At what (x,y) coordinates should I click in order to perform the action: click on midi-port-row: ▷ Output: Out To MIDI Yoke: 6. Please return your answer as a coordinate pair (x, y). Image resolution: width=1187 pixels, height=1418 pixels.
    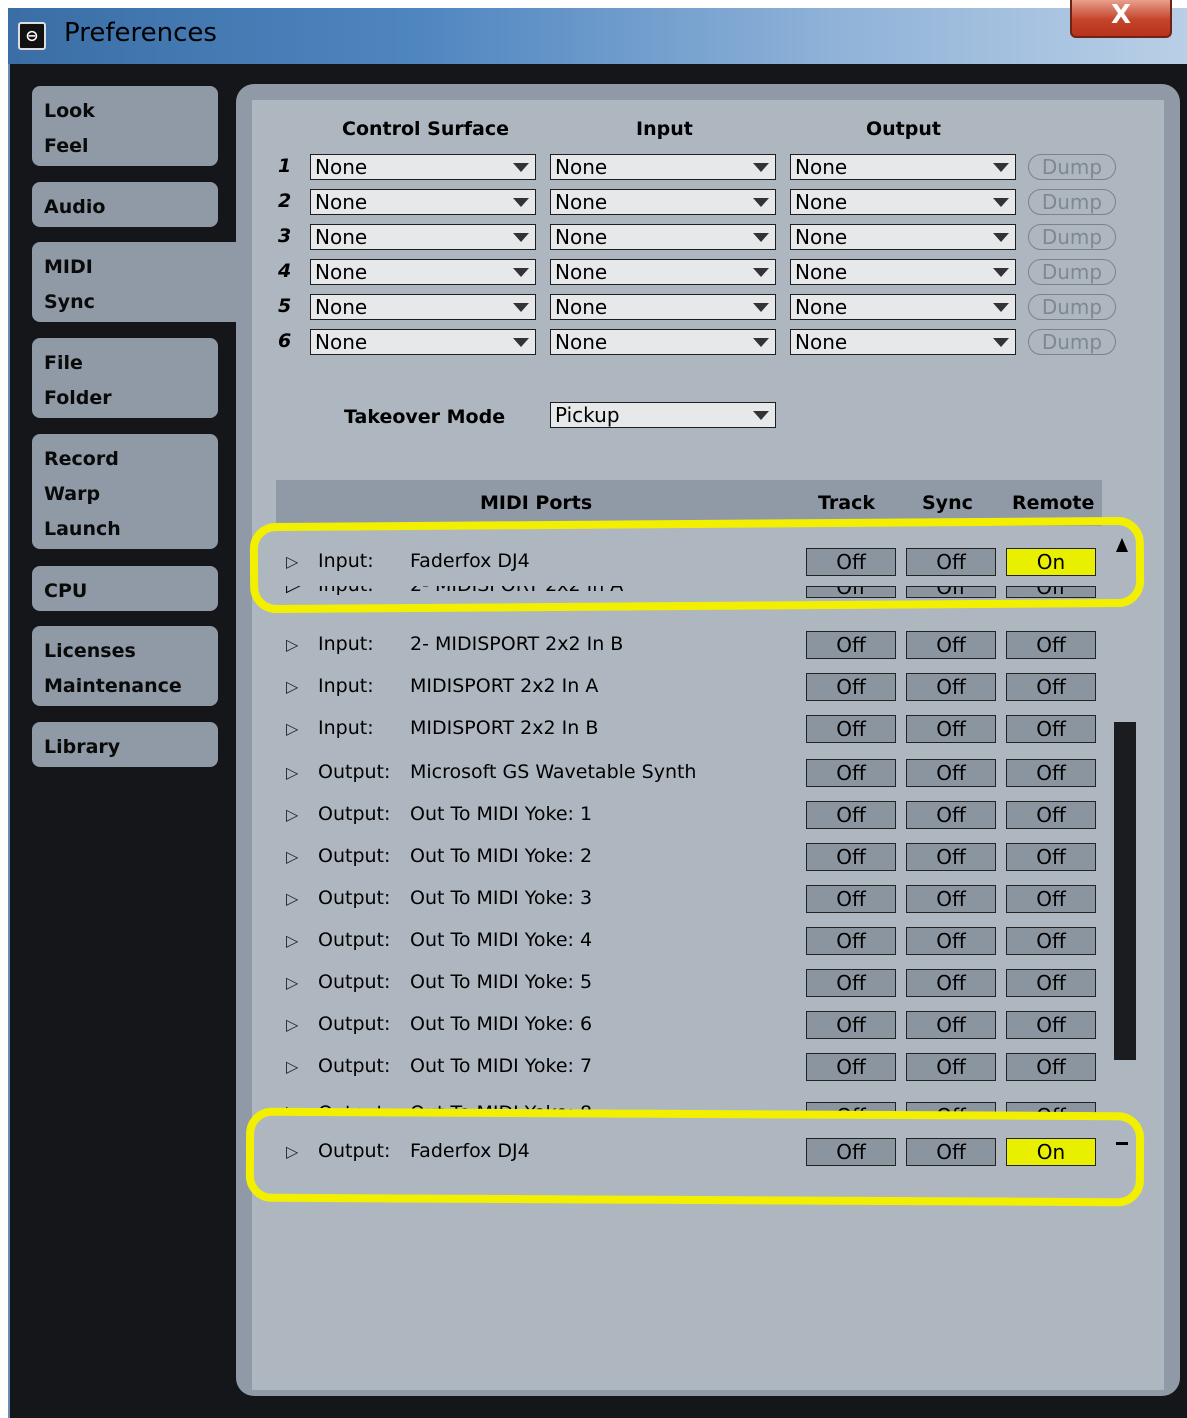
    Looking at the image, I should click on (526, 1028).